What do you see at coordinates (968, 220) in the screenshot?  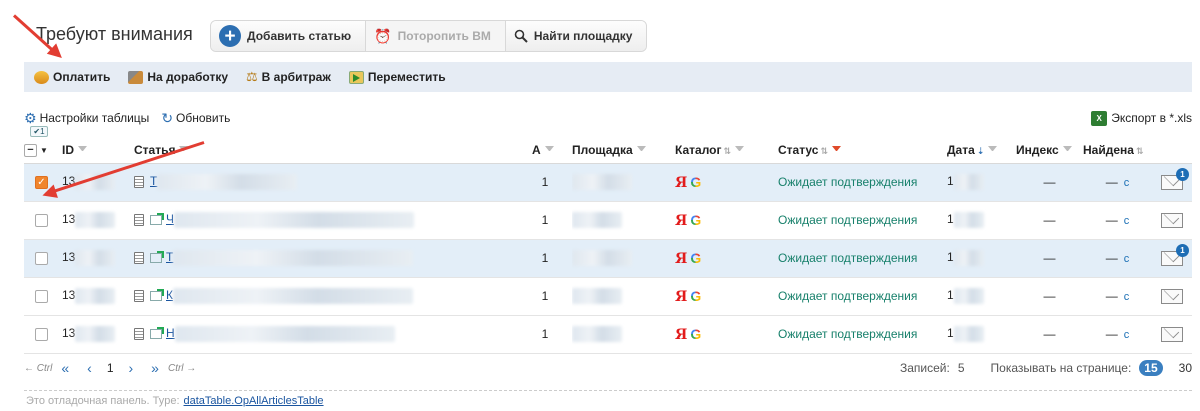 I see `redacted-date` at bounding box center [968, 220].